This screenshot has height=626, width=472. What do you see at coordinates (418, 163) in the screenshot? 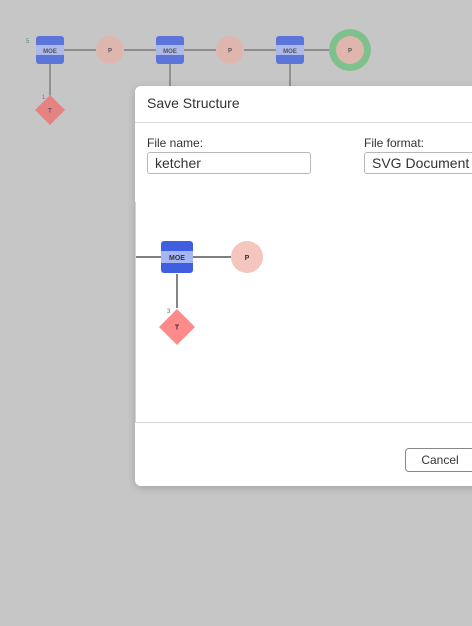
I see `file-format-select: SVG Document` at bounding box center [418, 163].